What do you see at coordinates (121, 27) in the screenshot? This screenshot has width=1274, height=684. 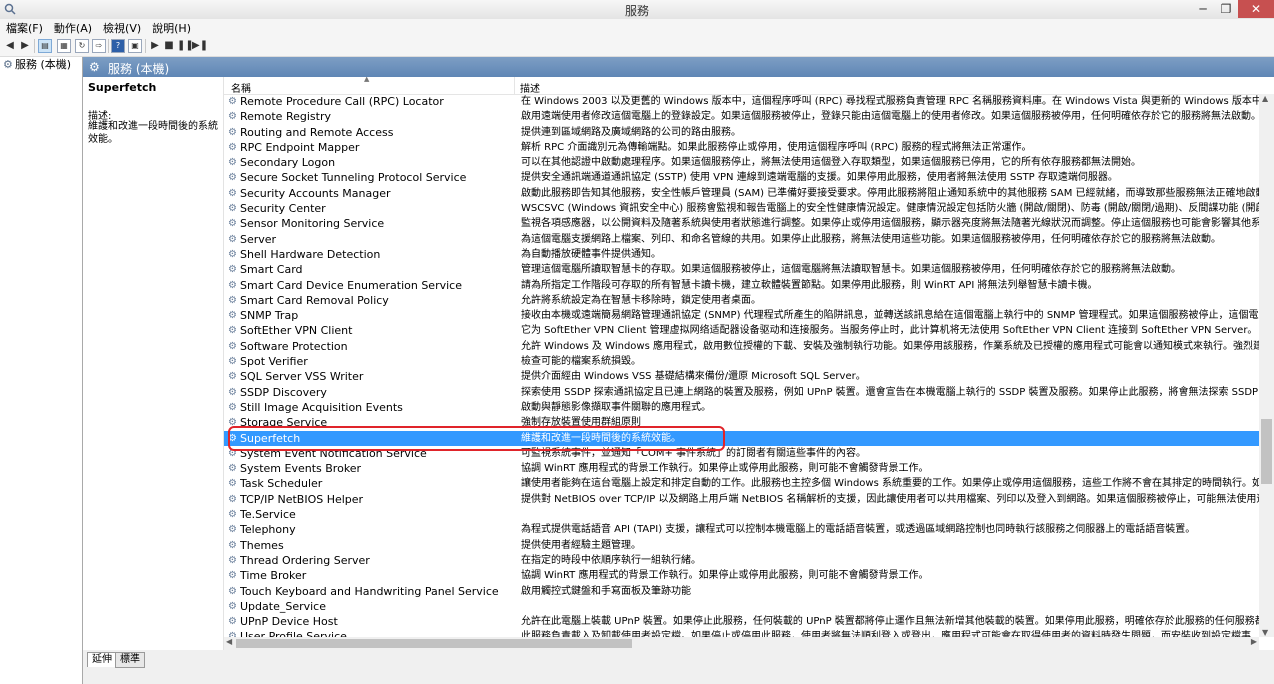 I see `menu-view: 檢視(V)` at bounding box center [121, 27].